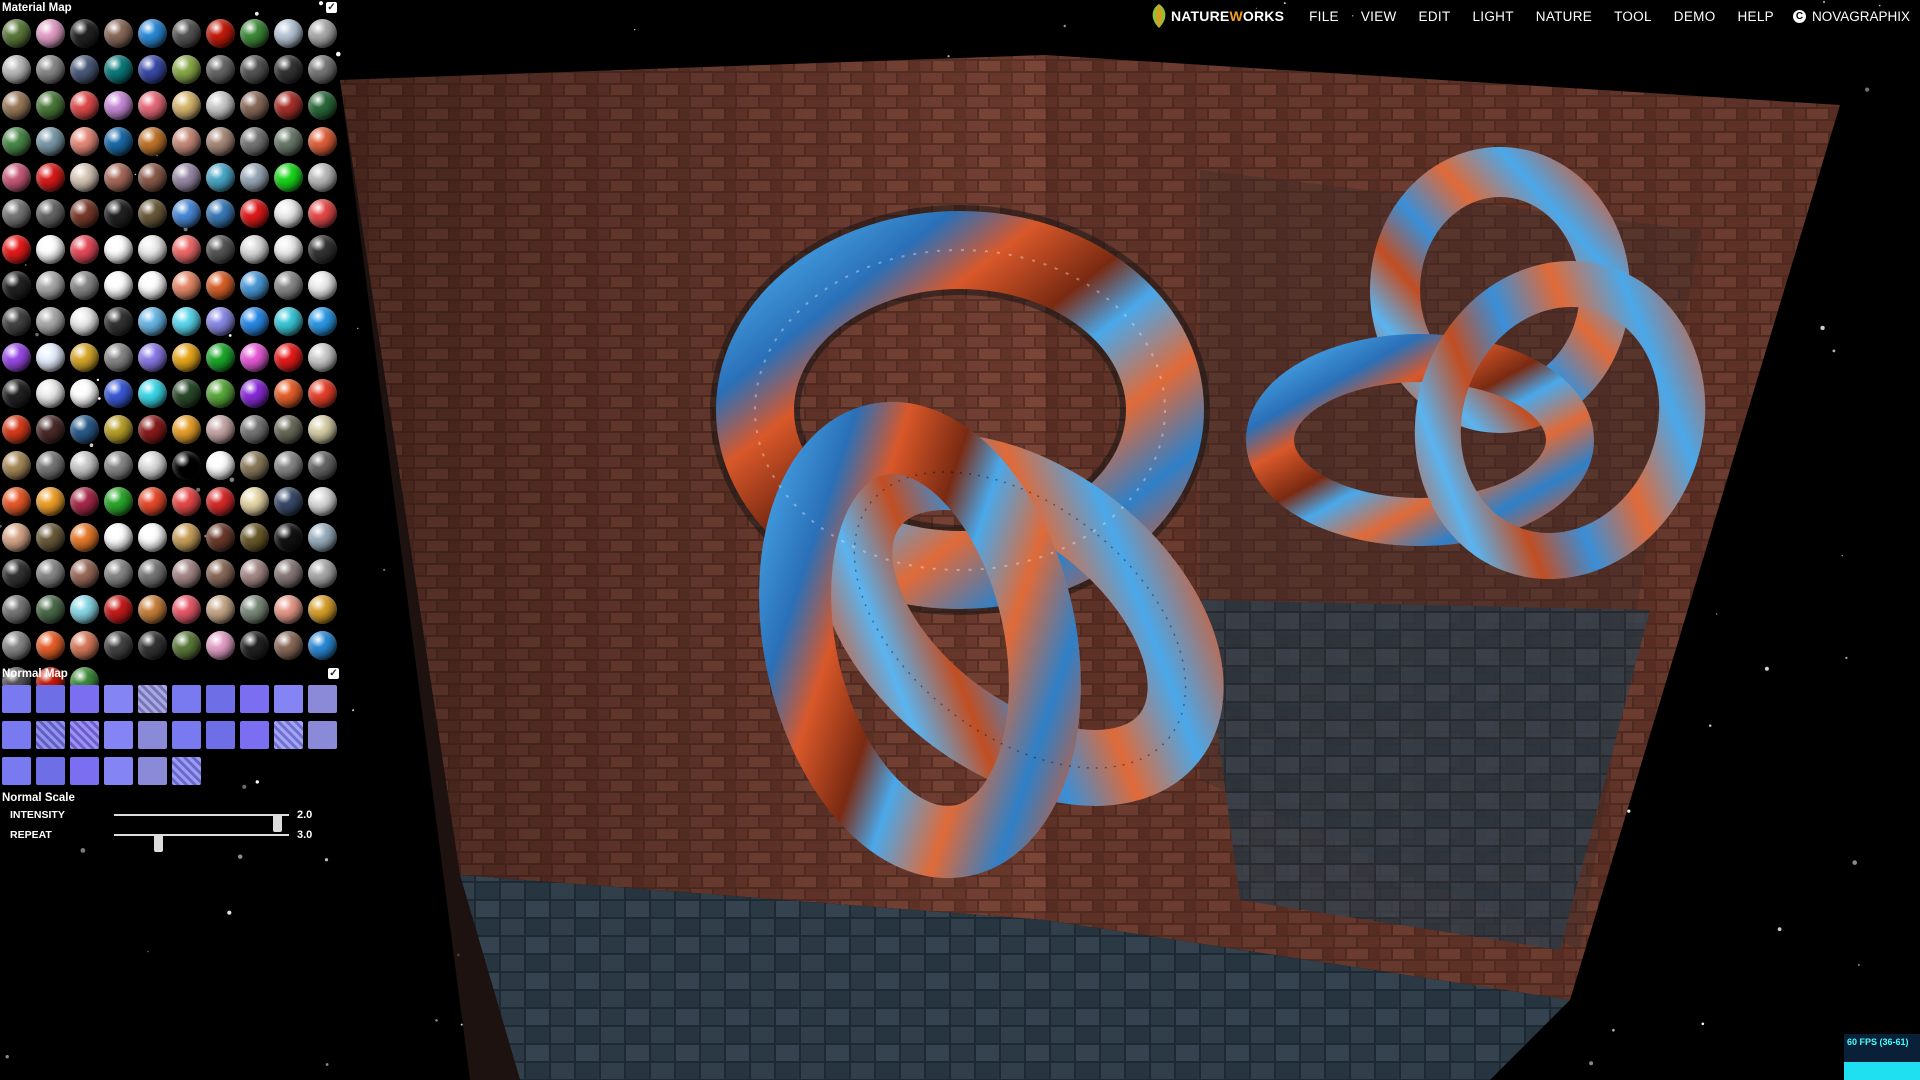 Image resolution: width=1920 pixels, height=1080 pixels. What do you see at coordinates (1493, 16) in the screenshot?
I see `menu-light: LIGHT` at bounding box center [1493, 16].